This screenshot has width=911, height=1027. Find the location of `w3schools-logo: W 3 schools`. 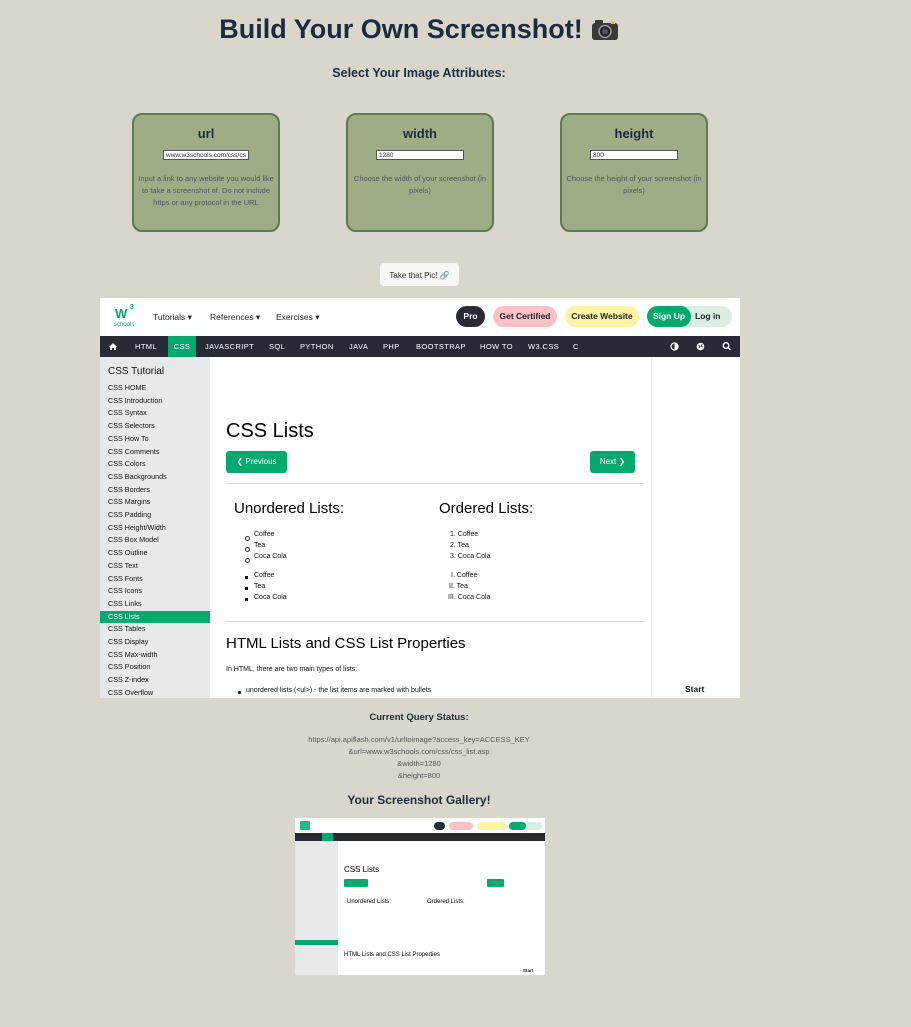

w3schools-logo: W 3 schools is located at coordinates (125, 316).